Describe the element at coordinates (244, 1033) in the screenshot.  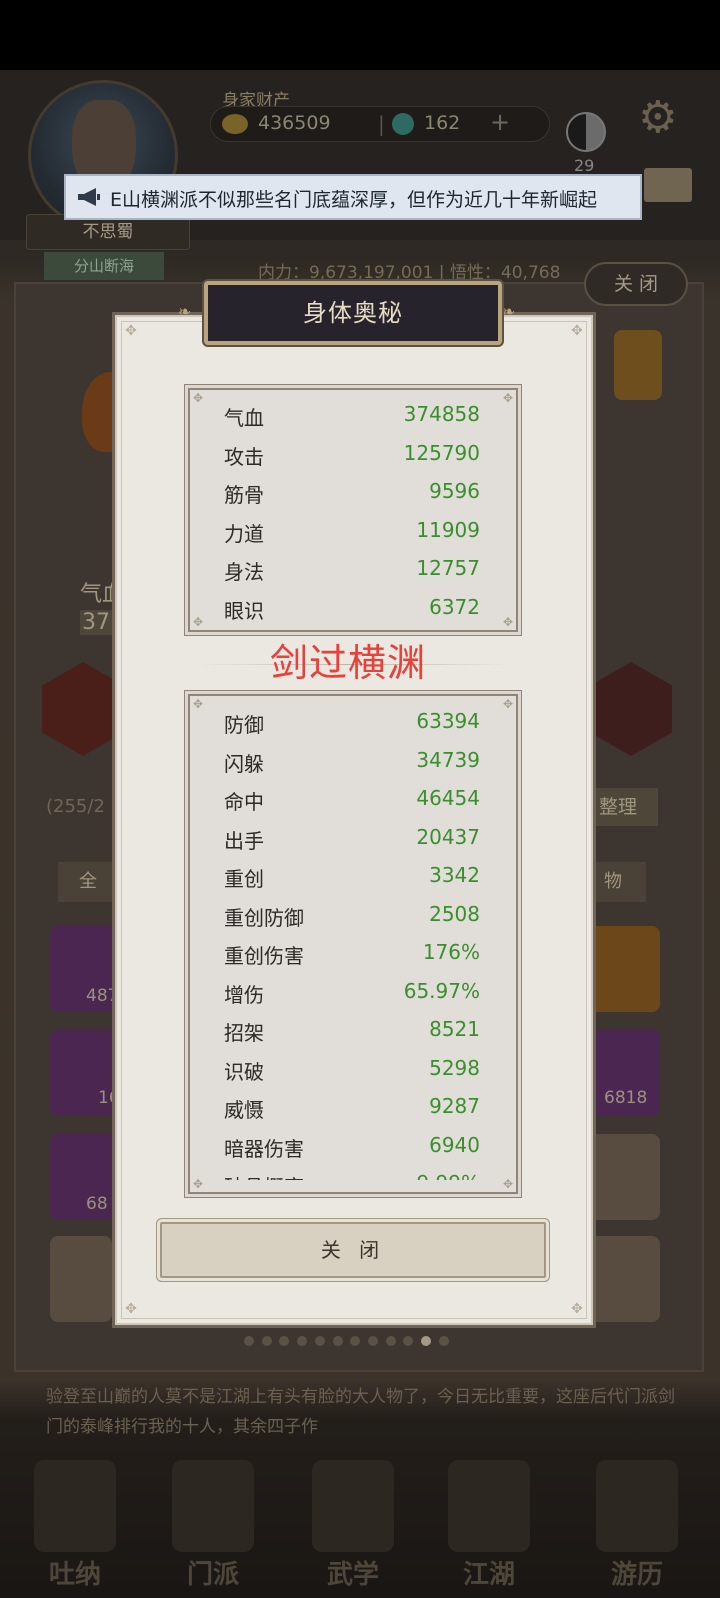
I see `stat-name: 招架` at that location.